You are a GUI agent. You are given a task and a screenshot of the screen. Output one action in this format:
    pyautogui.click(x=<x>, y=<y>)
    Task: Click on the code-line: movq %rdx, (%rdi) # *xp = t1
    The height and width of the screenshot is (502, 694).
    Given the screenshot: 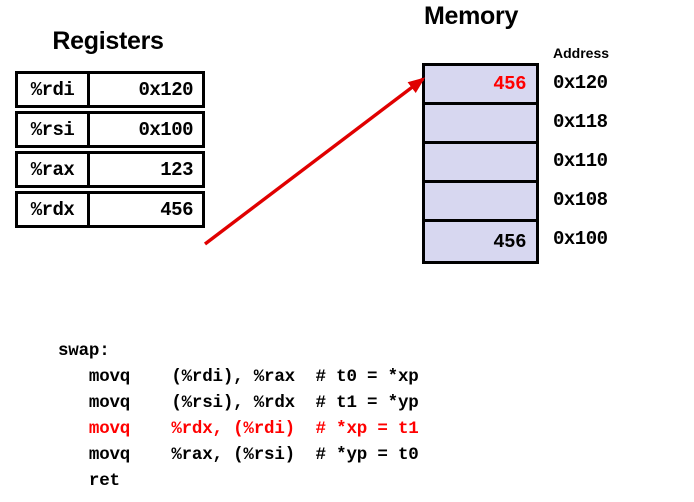 What is the action you would take?
    pyautogui.click(x=238, y=429)
    